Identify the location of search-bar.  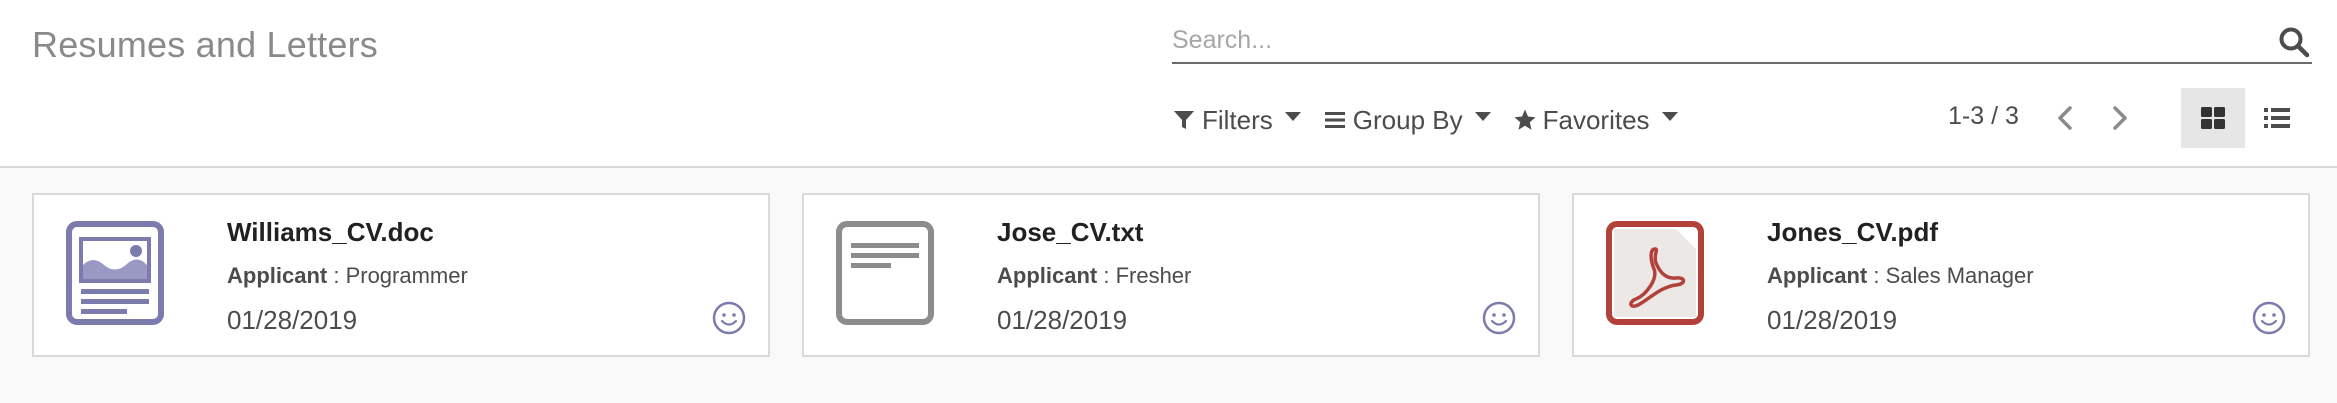
(1742, 42).